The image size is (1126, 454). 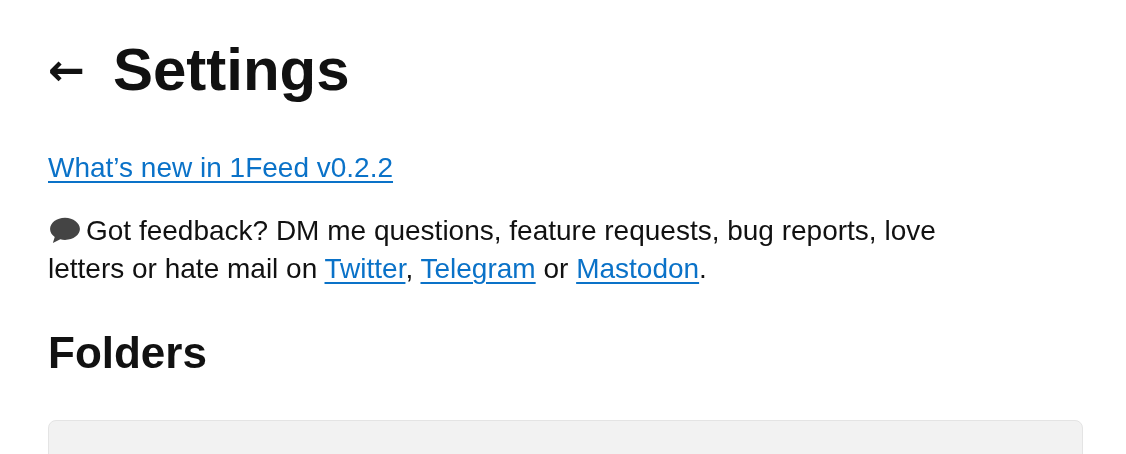 I want to click on social-link: Telegram, so click(x=478, y=268).